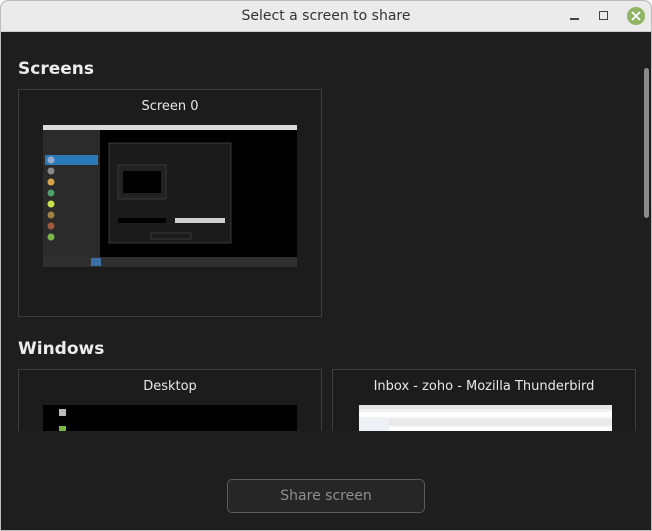 This screenshot has width=652, height=531. What do you see at coordinates (170, 386) in the screenshot?
I see `window-desktop-label: Desktop` at bounding box center [170, 386].